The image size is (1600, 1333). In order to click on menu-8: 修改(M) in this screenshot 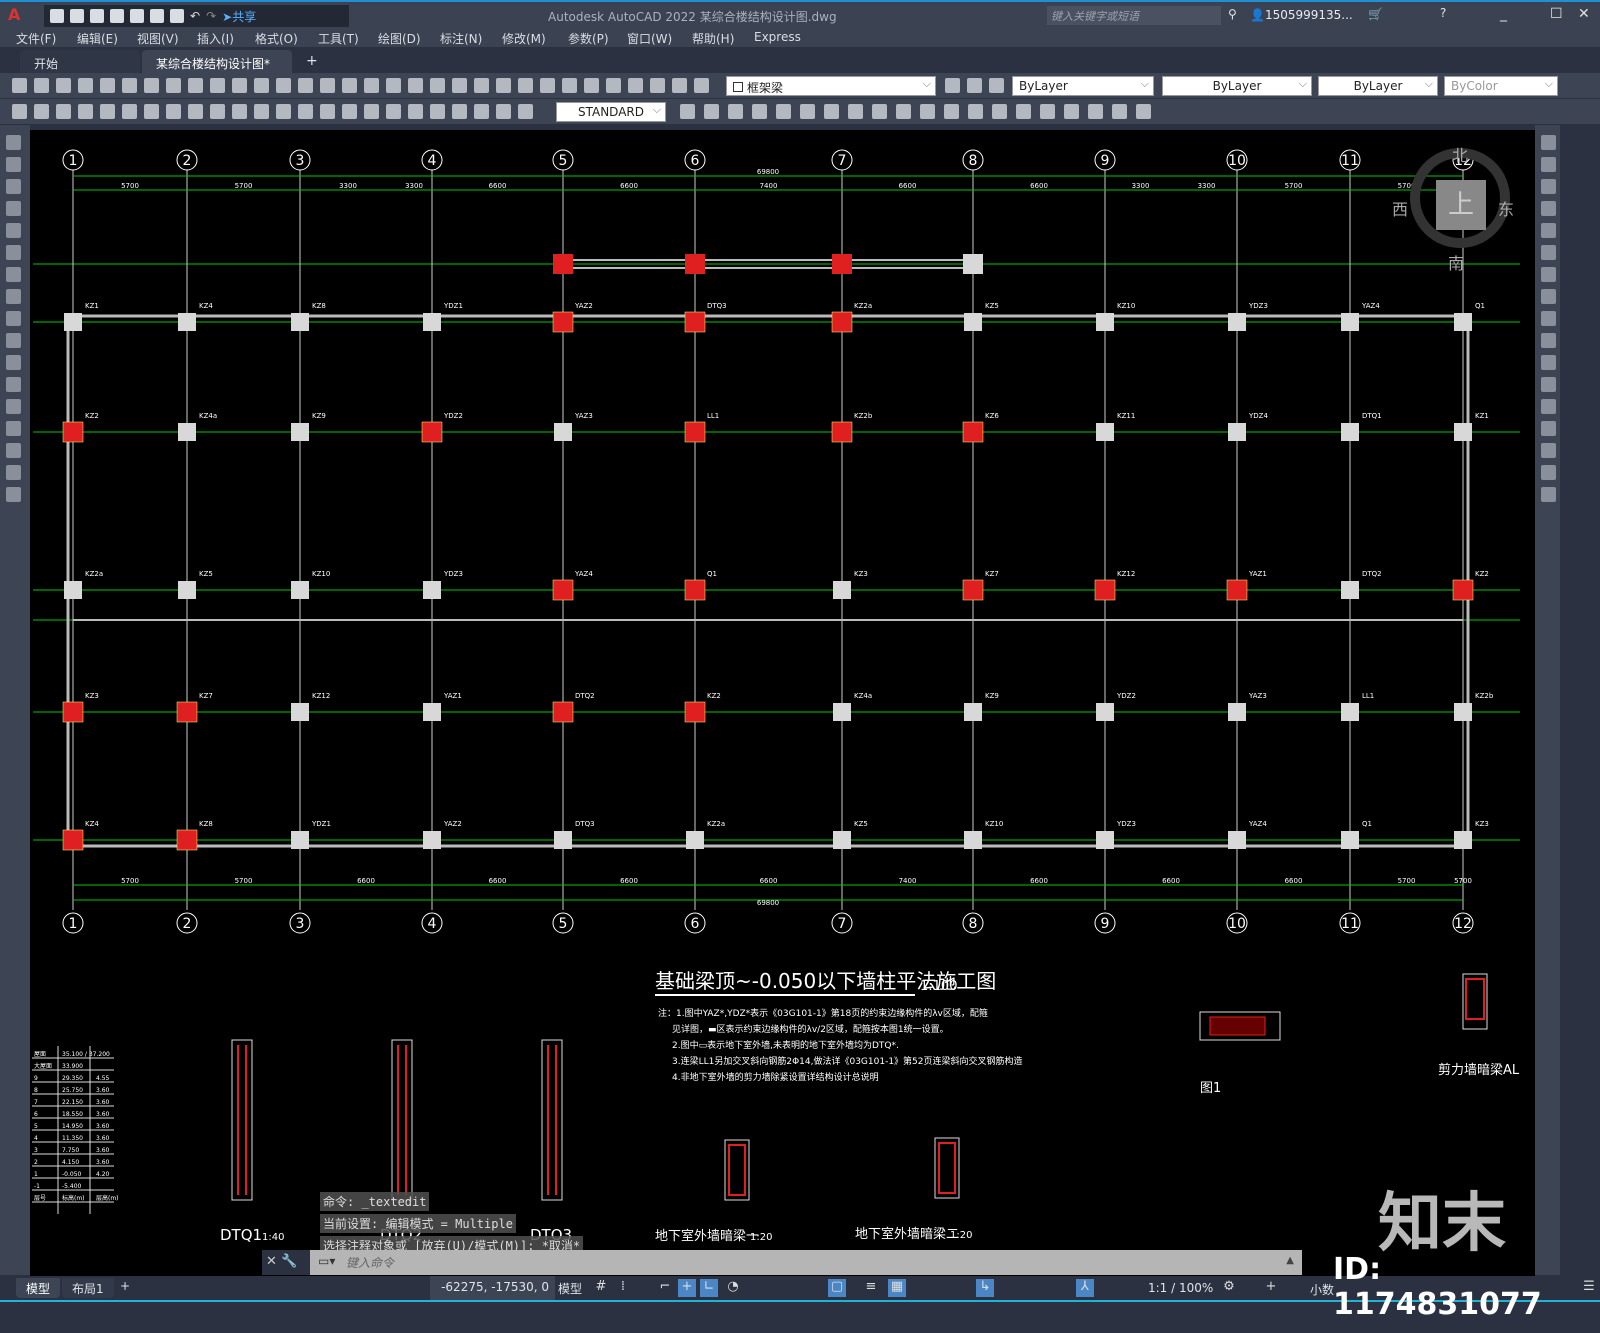, I will do `click(524, 37)`.